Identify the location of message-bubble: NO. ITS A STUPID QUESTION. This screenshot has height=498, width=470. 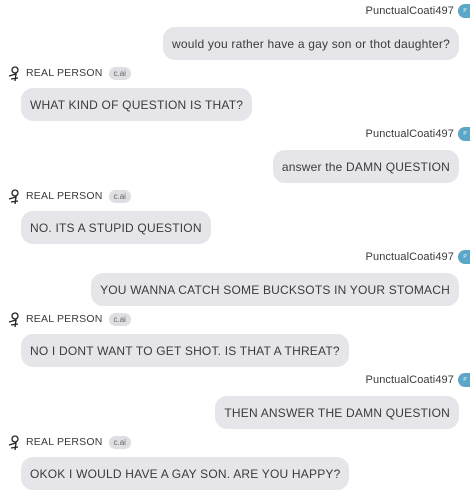
(116, 227).